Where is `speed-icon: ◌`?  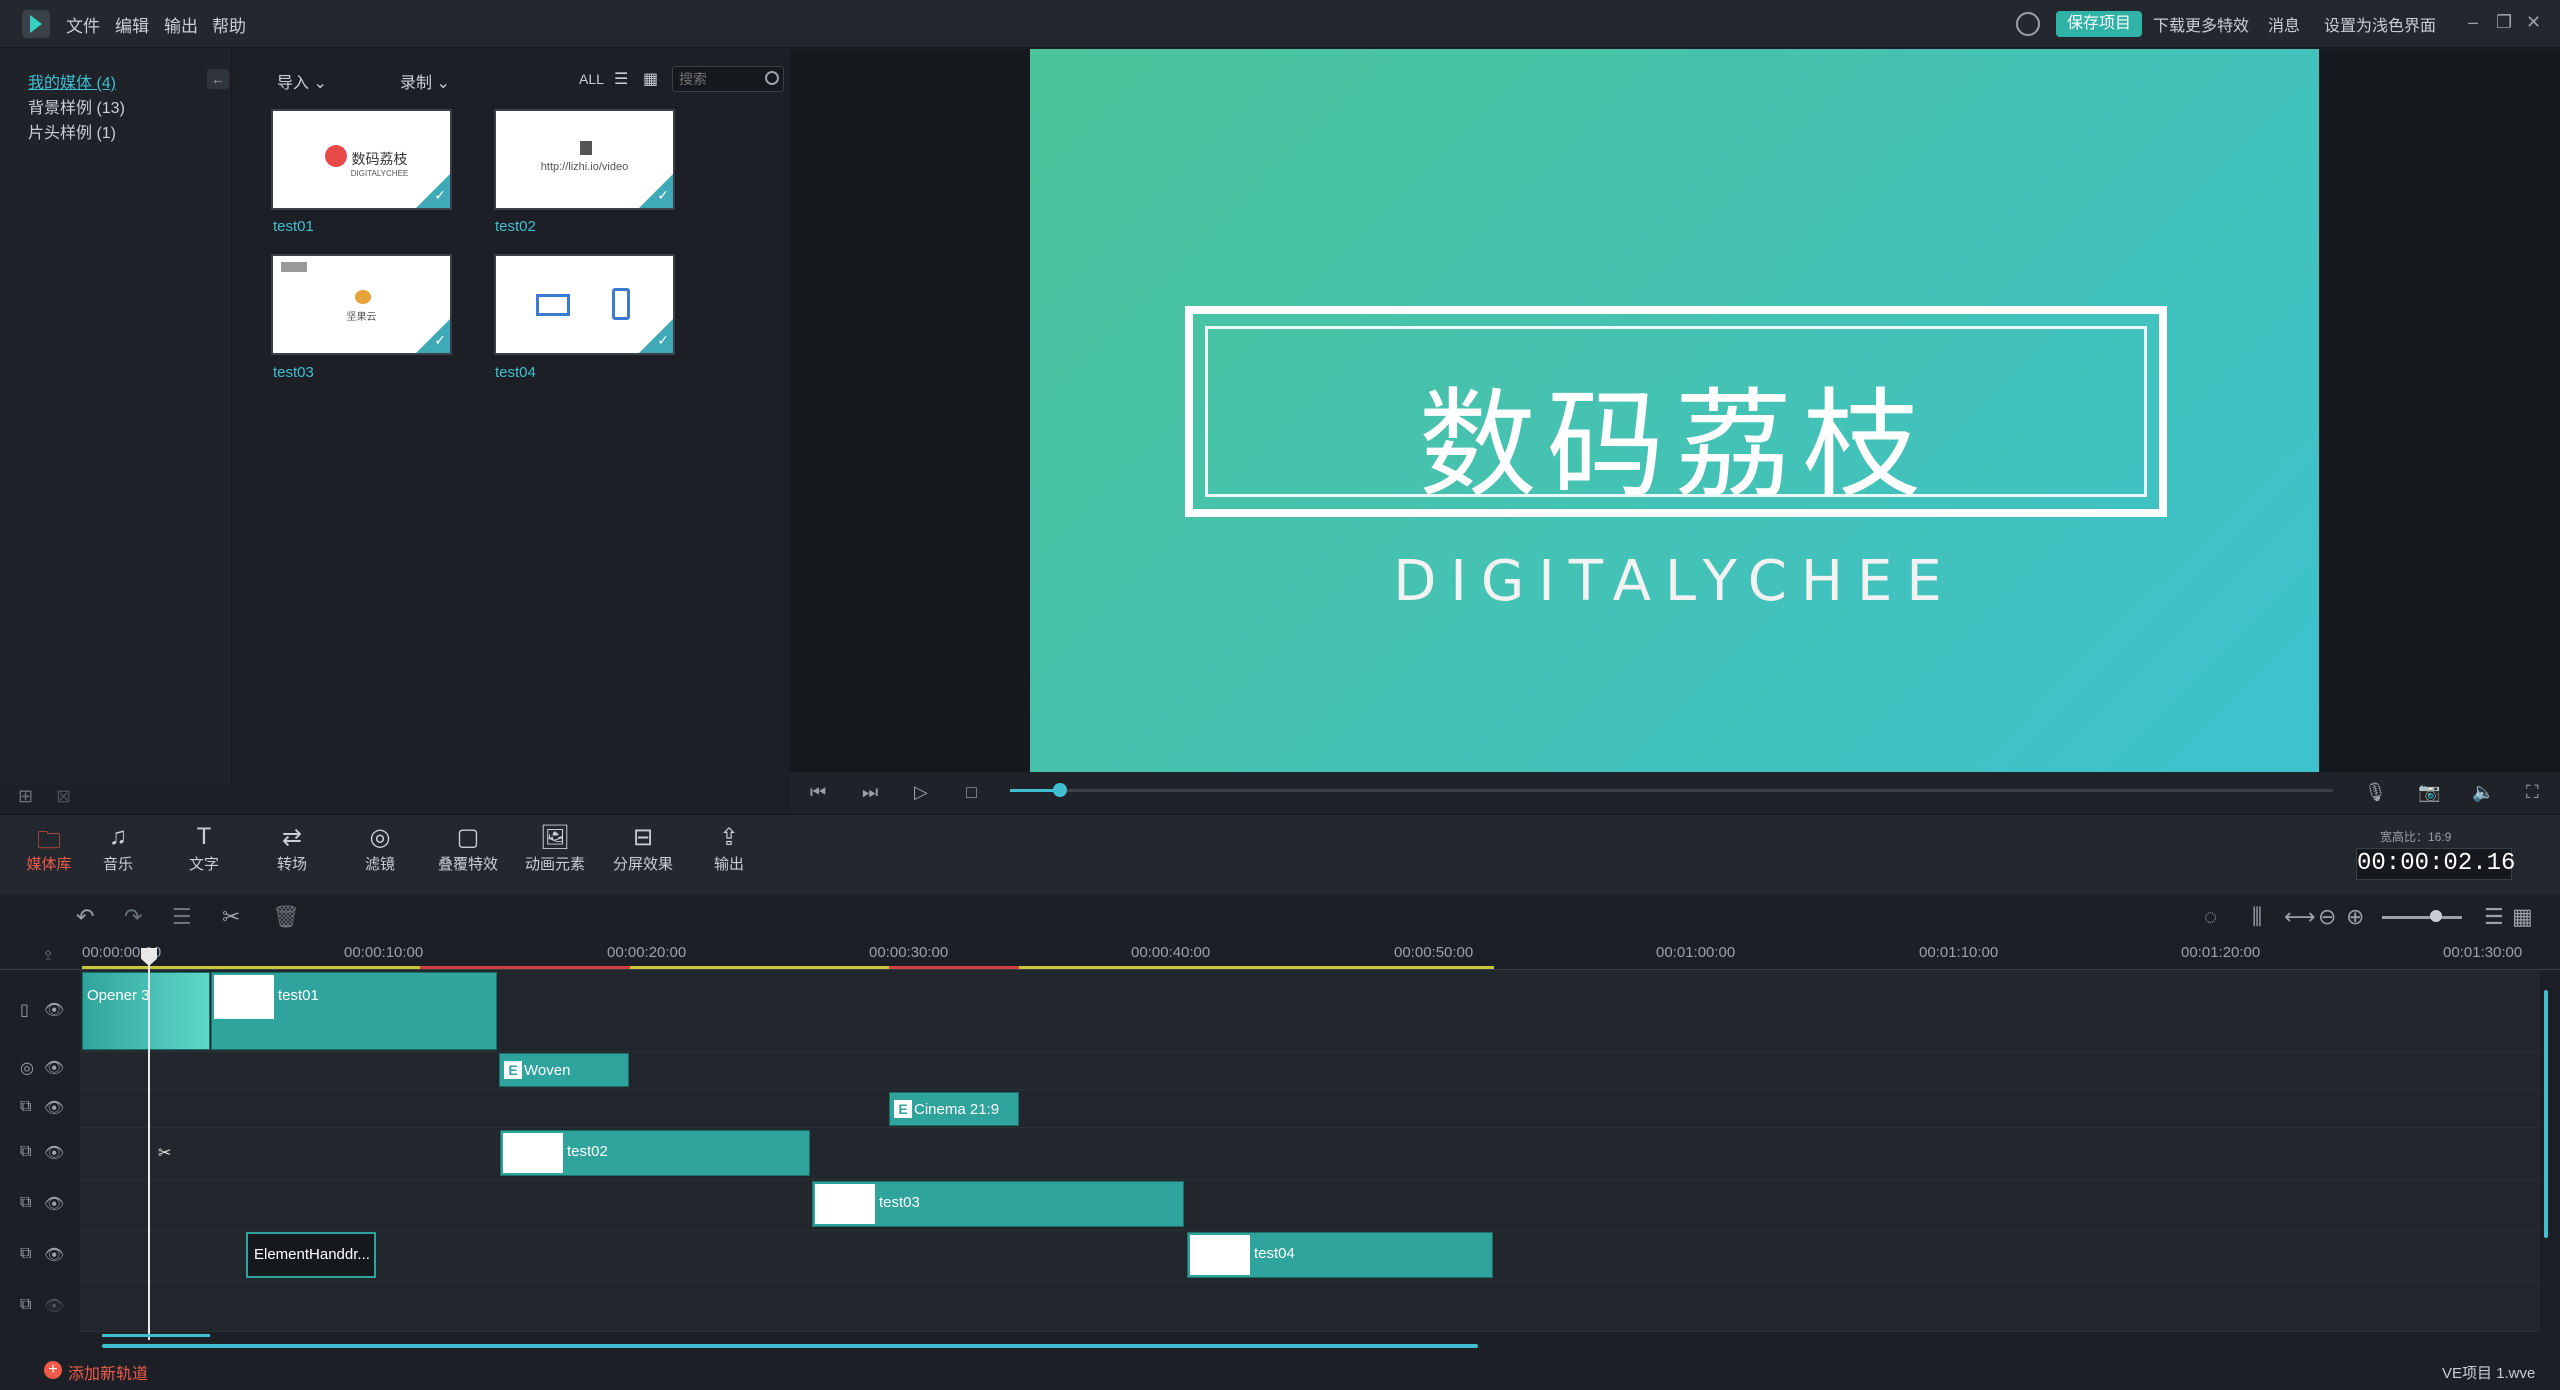 speed-icon: ◌ is located at coordinates (2210, 917).